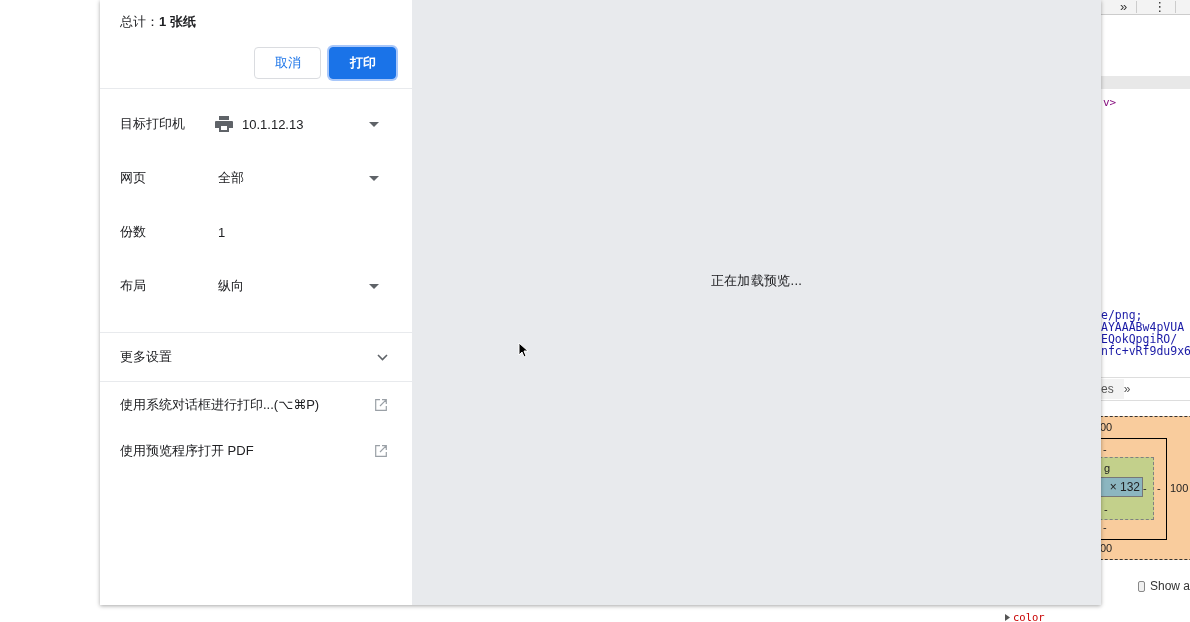  Describe the element at coordinates (224, 124) in the screenshot. I see `printer-icon` at that location.